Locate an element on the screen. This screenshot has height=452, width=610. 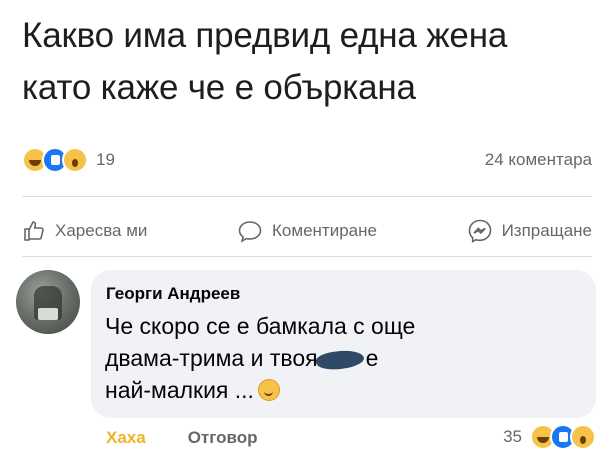
comment-reactions: 35 is located at coordinates (549, 437).